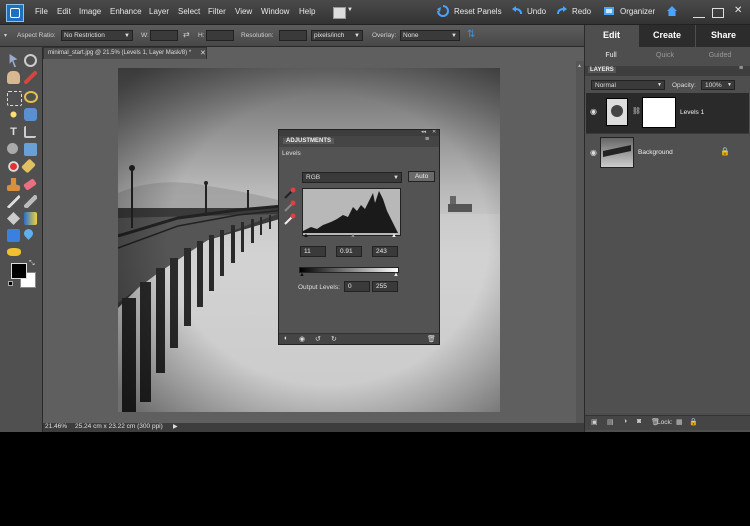 This screenshot has width=750, height=526. What do you see at coordinates (349, 251) in the screenshot?
I see `input-gamma-field: 0.91` at bounding box center [349, 251].